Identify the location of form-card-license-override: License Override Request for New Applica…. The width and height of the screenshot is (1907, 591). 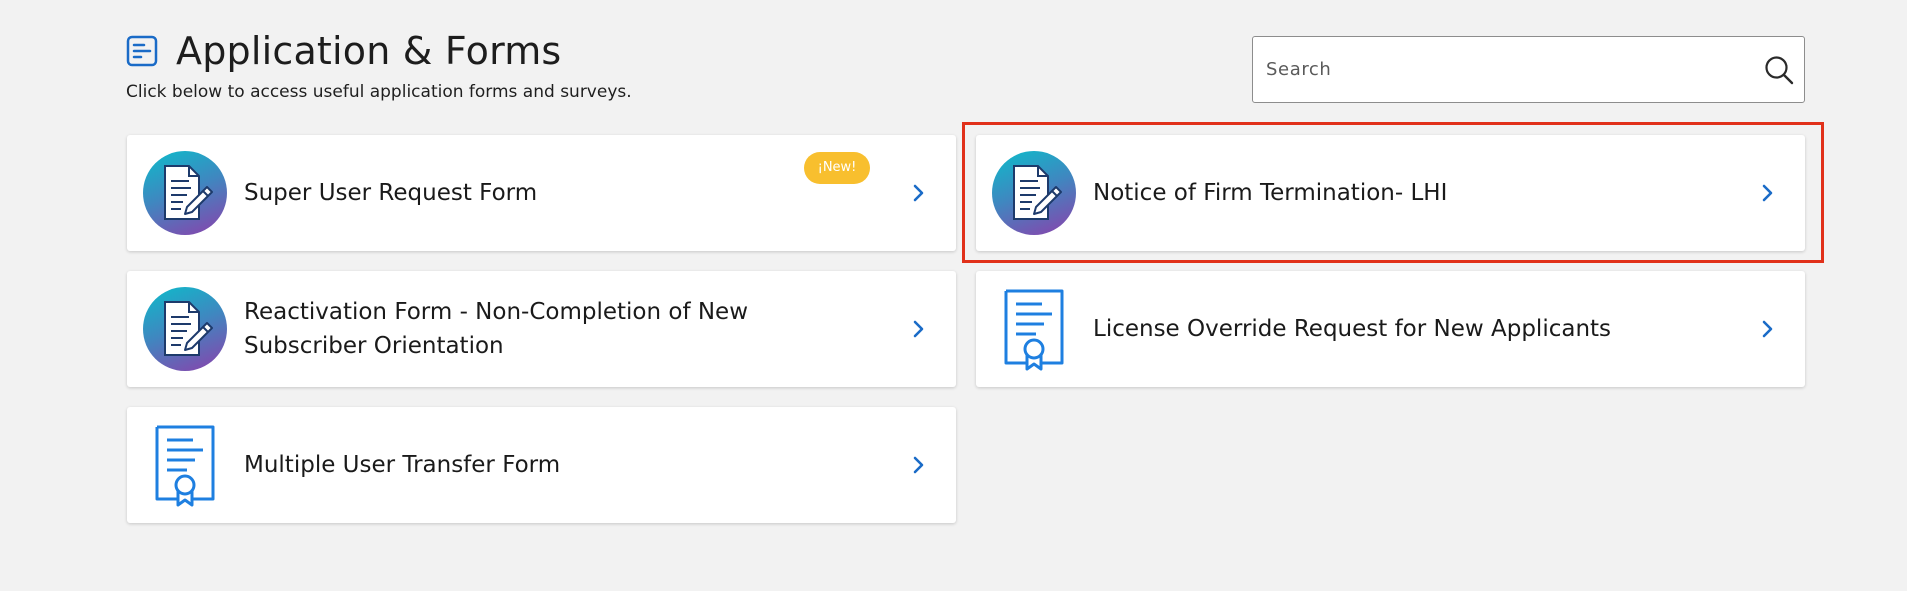
(1390, 329).